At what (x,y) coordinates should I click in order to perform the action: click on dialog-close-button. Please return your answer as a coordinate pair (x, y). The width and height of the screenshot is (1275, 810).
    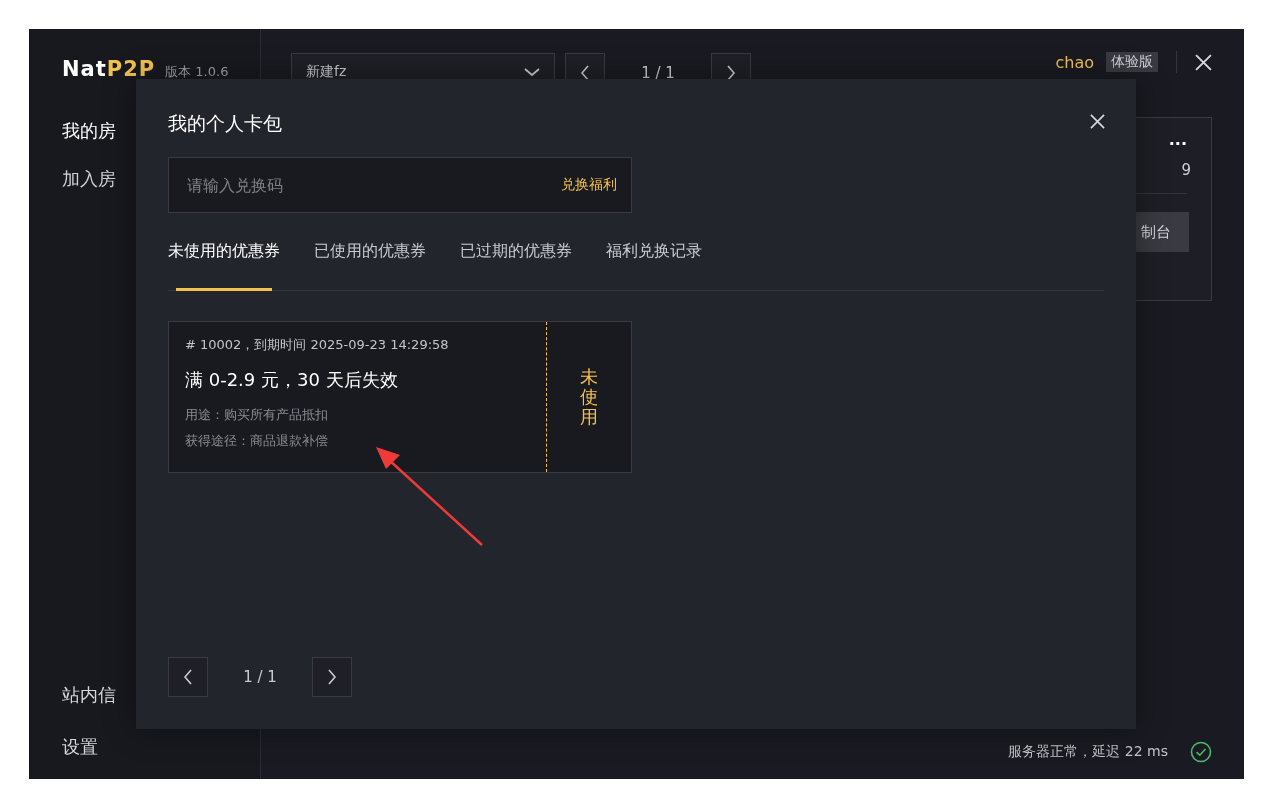
    Looking at the image, I should click on (1097, 121).